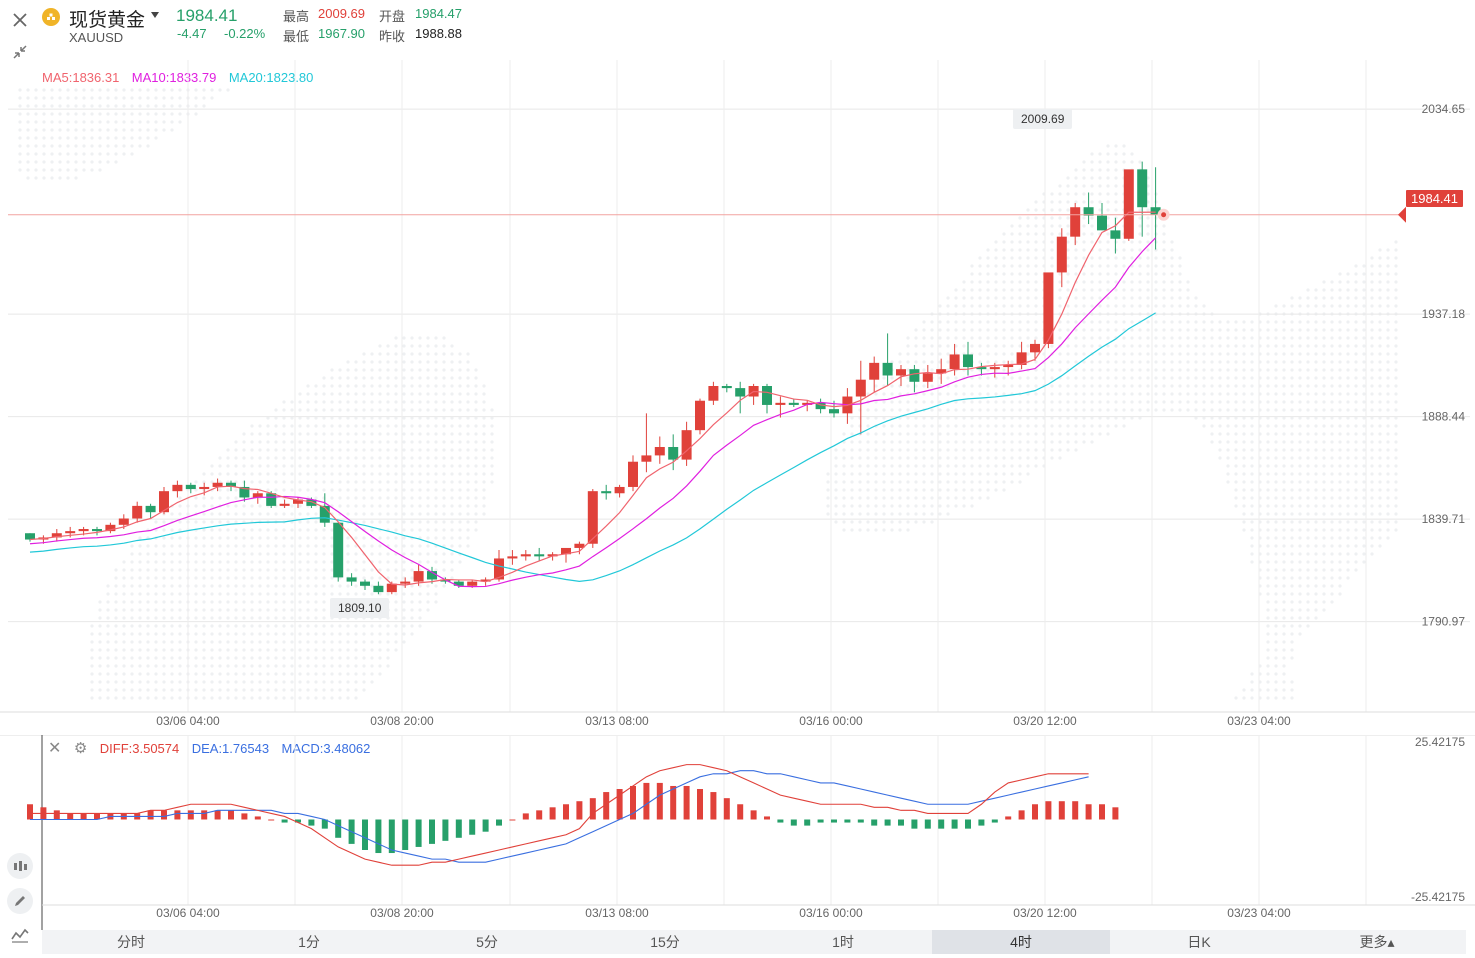 The image size is (1475, 958). What do you see at coordinates (617, 913) in the screenshot?
I see `macd-x-tick-label: 03/13 08:00` at bounding box center [617, 913].